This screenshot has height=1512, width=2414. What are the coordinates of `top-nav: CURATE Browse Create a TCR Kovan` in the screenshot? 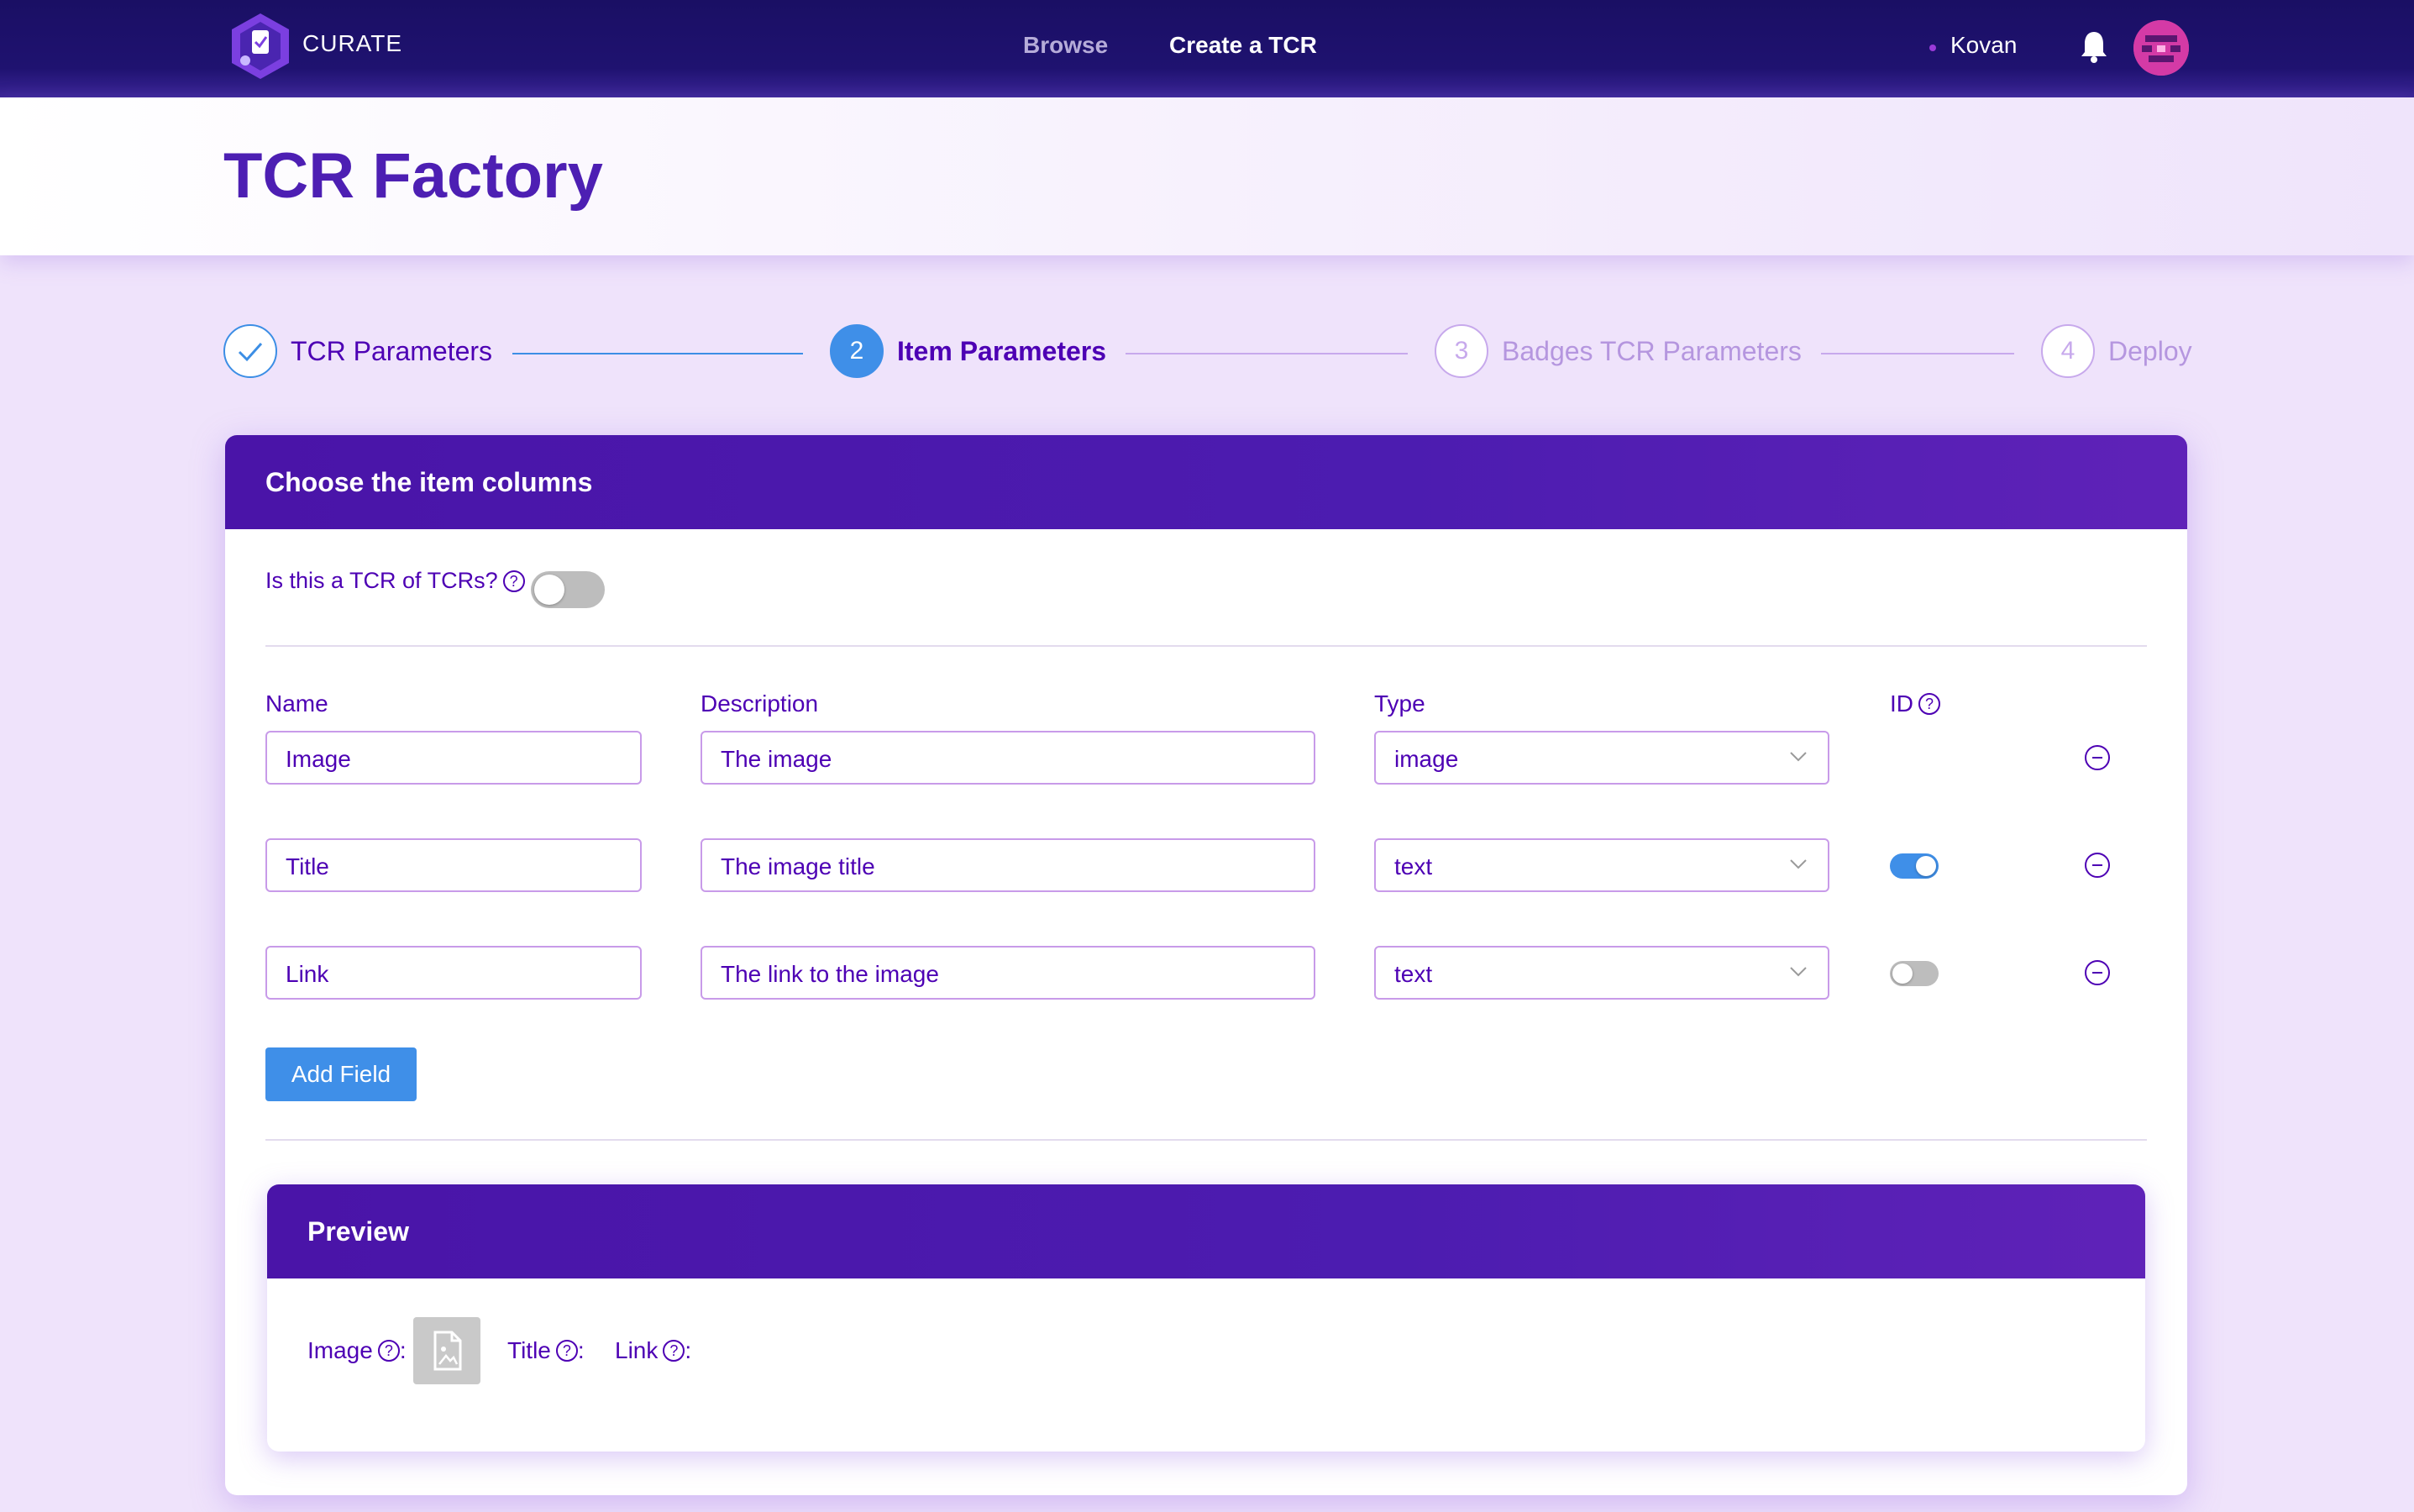 It's located at (1207, 48).